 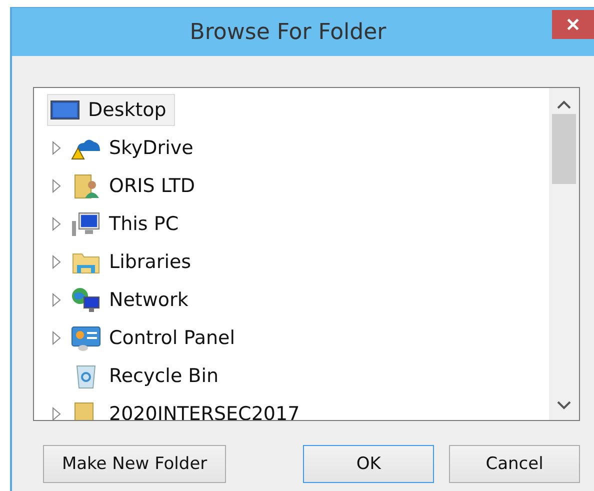 I want to click on dialog-button: Make New Folder, so click(x=134, y=464).